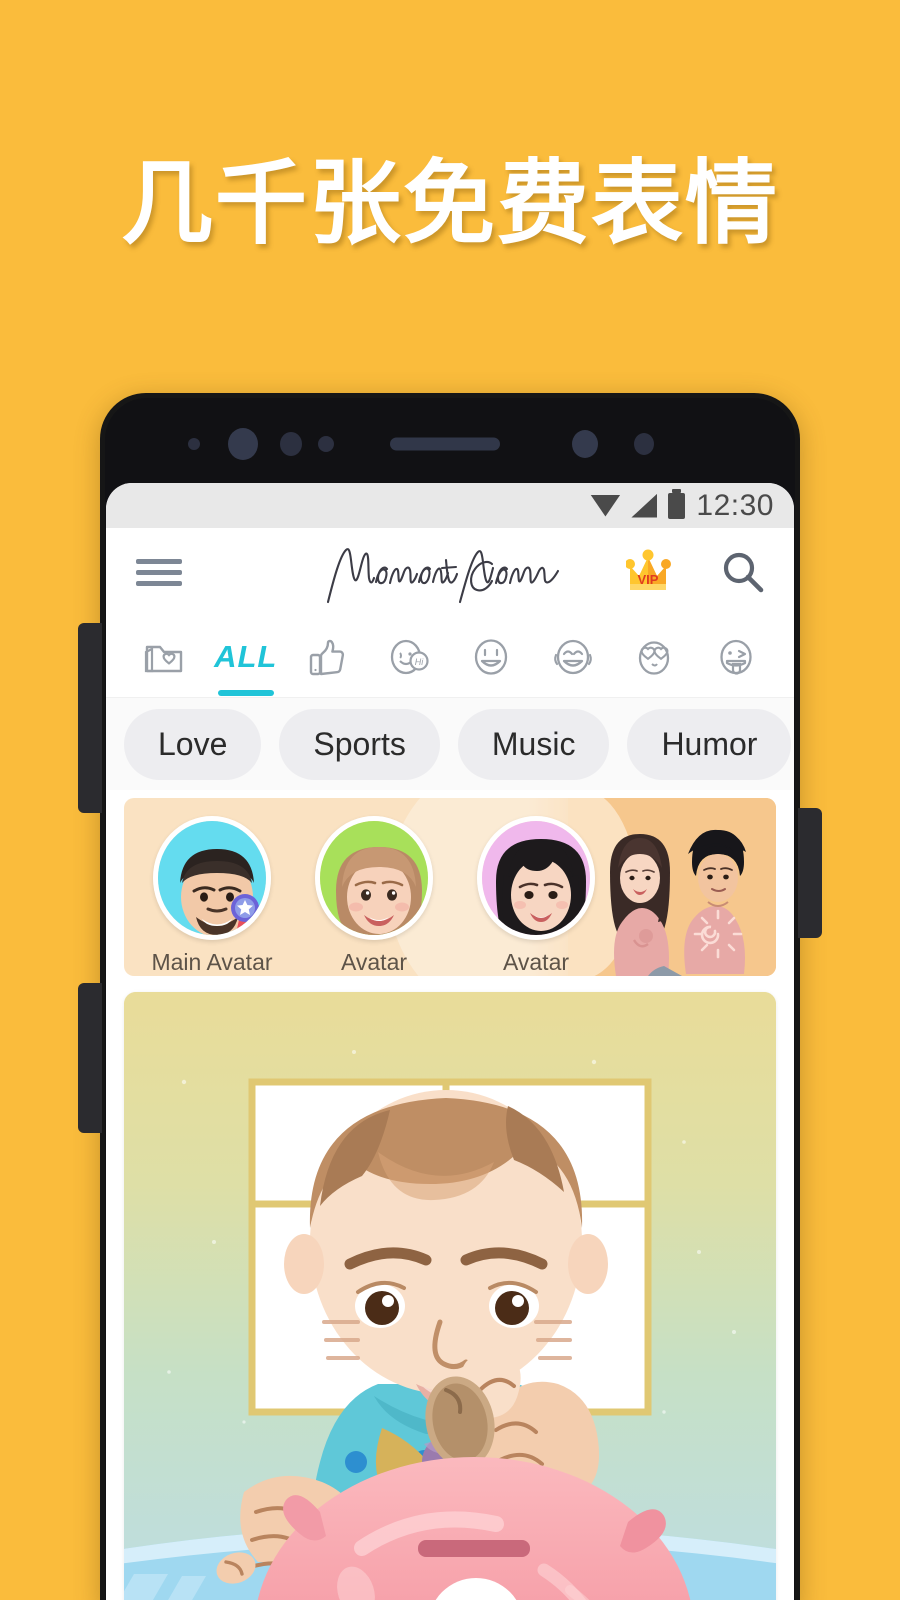  Describe the element at coordinates (419, 662) in the screenshot. I see `svg-text: Hi` at that location.